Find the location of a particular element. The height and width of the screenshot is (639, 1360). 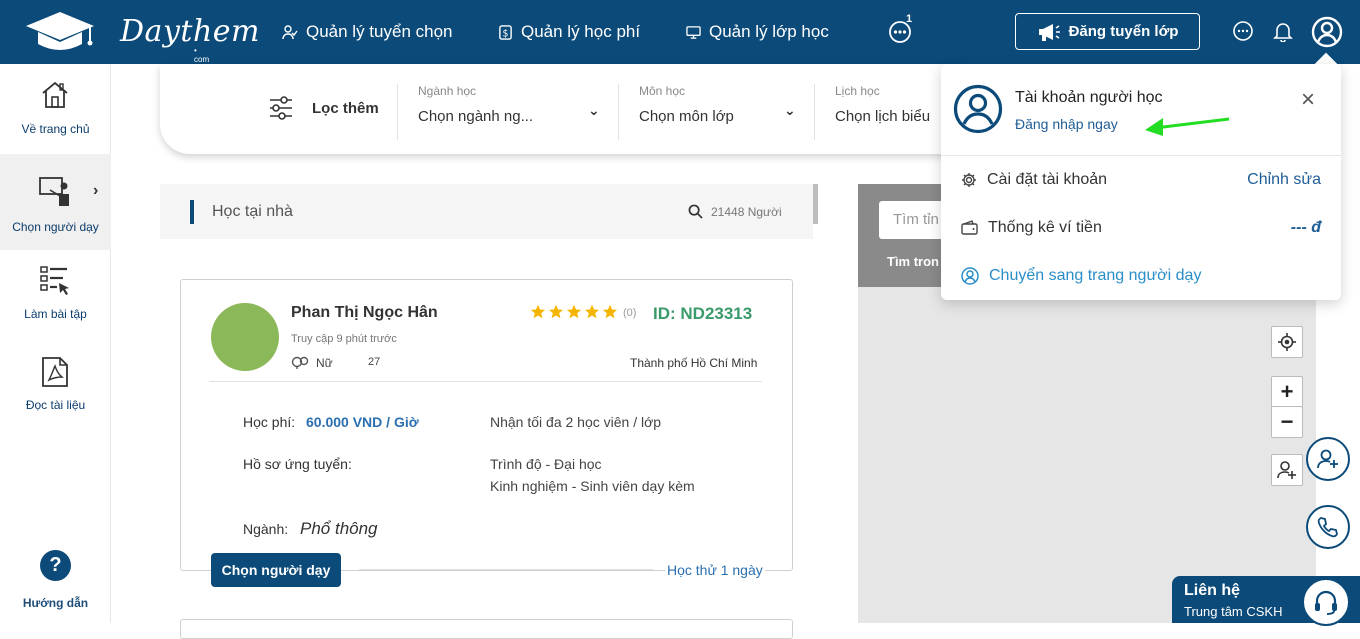

results-count: 21448 Người is located at coordinates (746, 212).